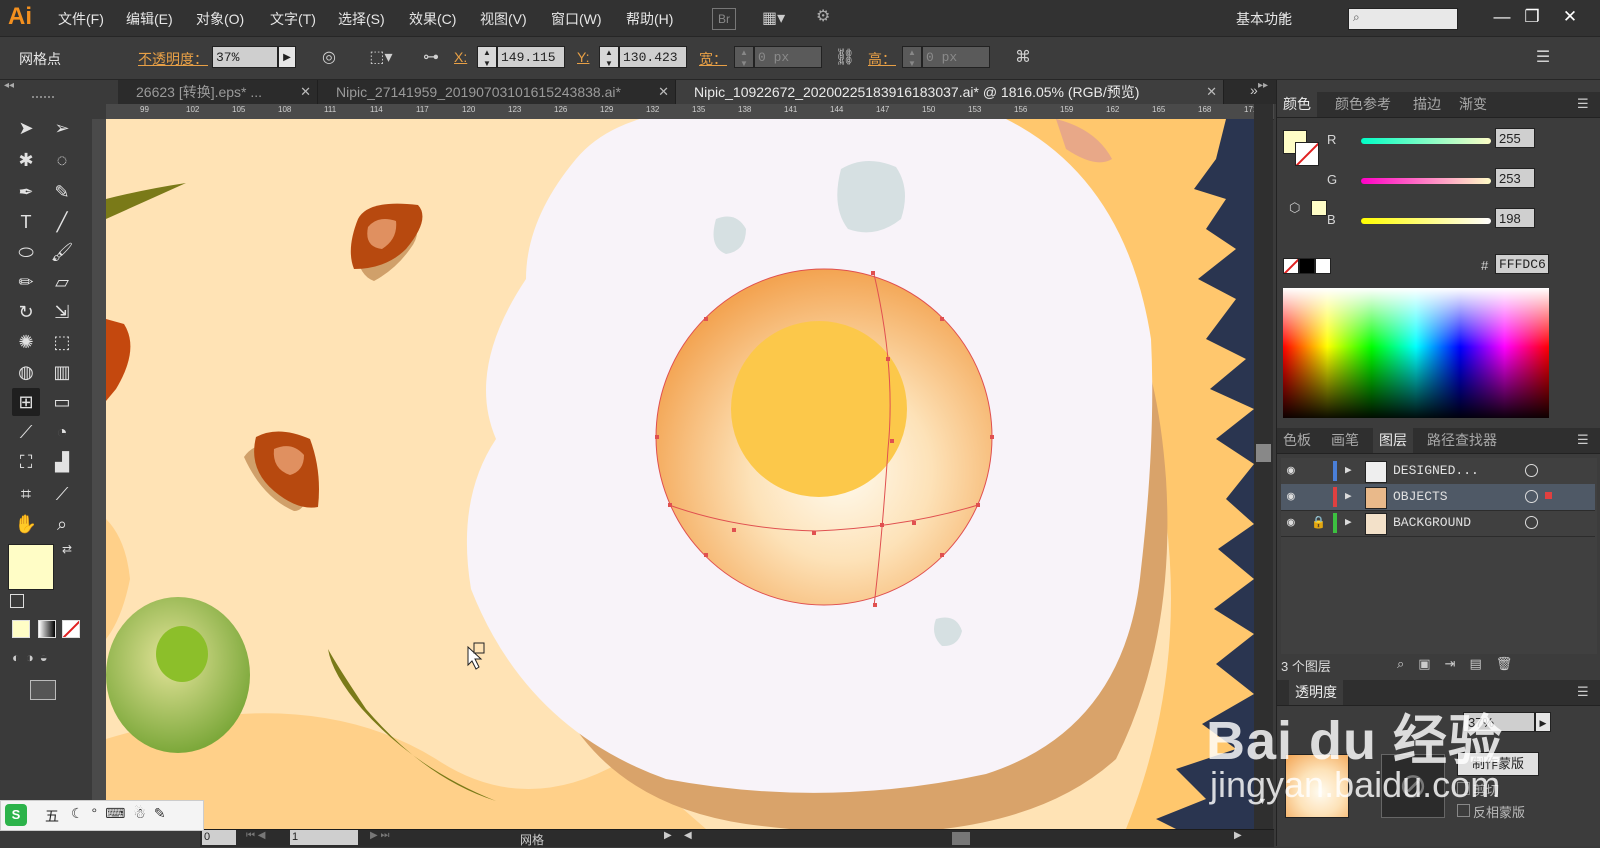  I want to click on scroll-left-icon: ◀, so click(688, 835).